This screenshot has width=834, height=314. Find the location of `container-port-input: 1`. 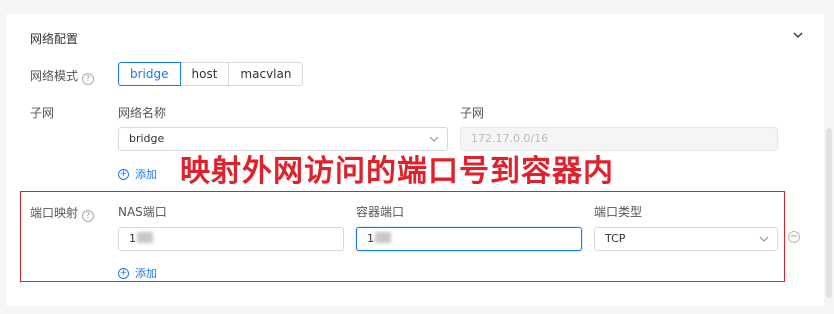

container-port-input: 1 is located at coordinates (469, 239).